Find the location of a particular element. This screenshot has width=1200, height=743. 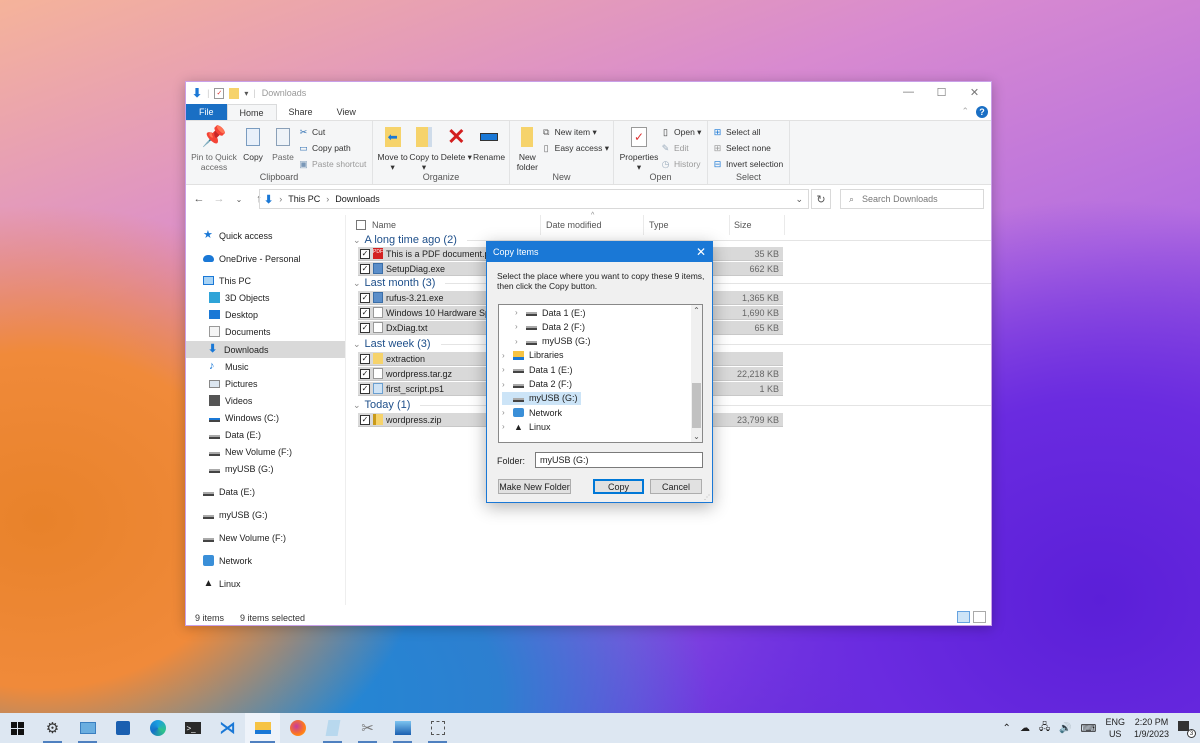

onedrive-tray-icon: ☁ is located at coordinates (1025, 728).